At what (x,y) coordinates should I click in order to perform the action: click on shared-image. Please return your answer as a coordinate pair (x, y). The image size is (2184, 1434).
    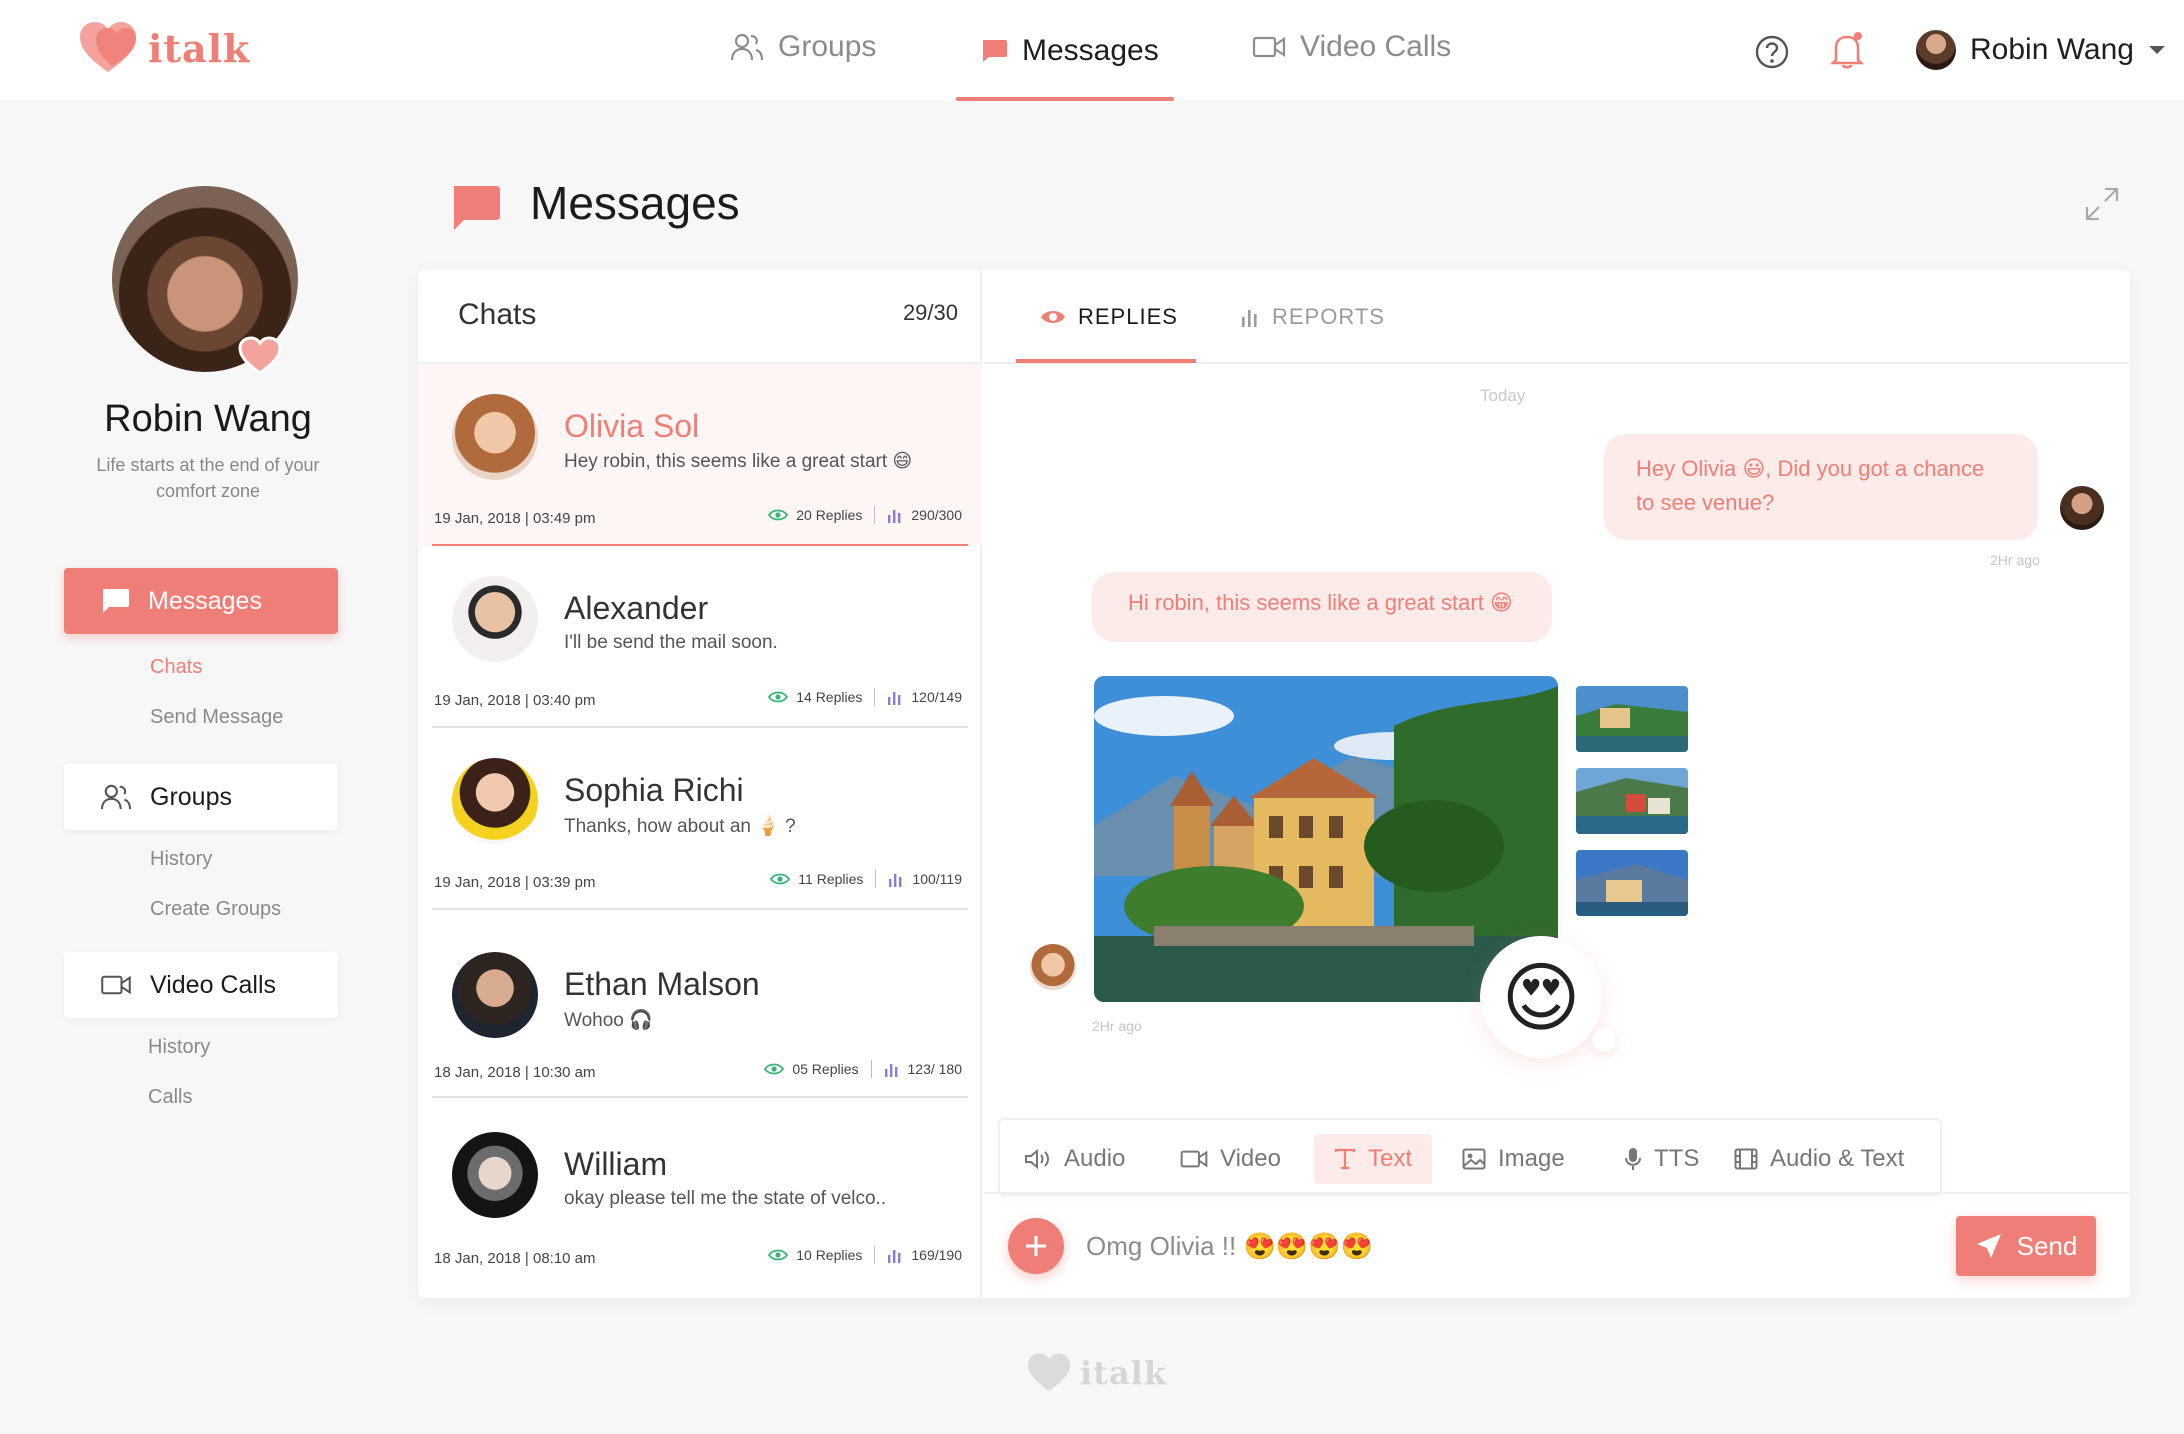
    Looking at the image, I should click on (1326, 839).